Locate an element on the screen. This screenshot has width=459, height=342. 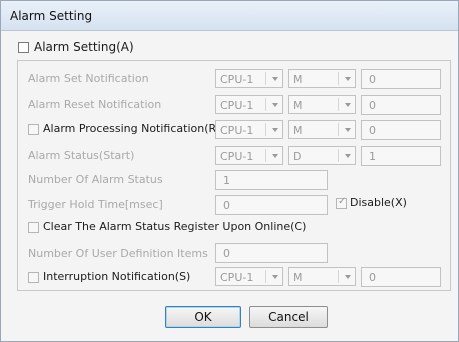
dialog-title: Alarm Setting is located at coordinates (51, 16).